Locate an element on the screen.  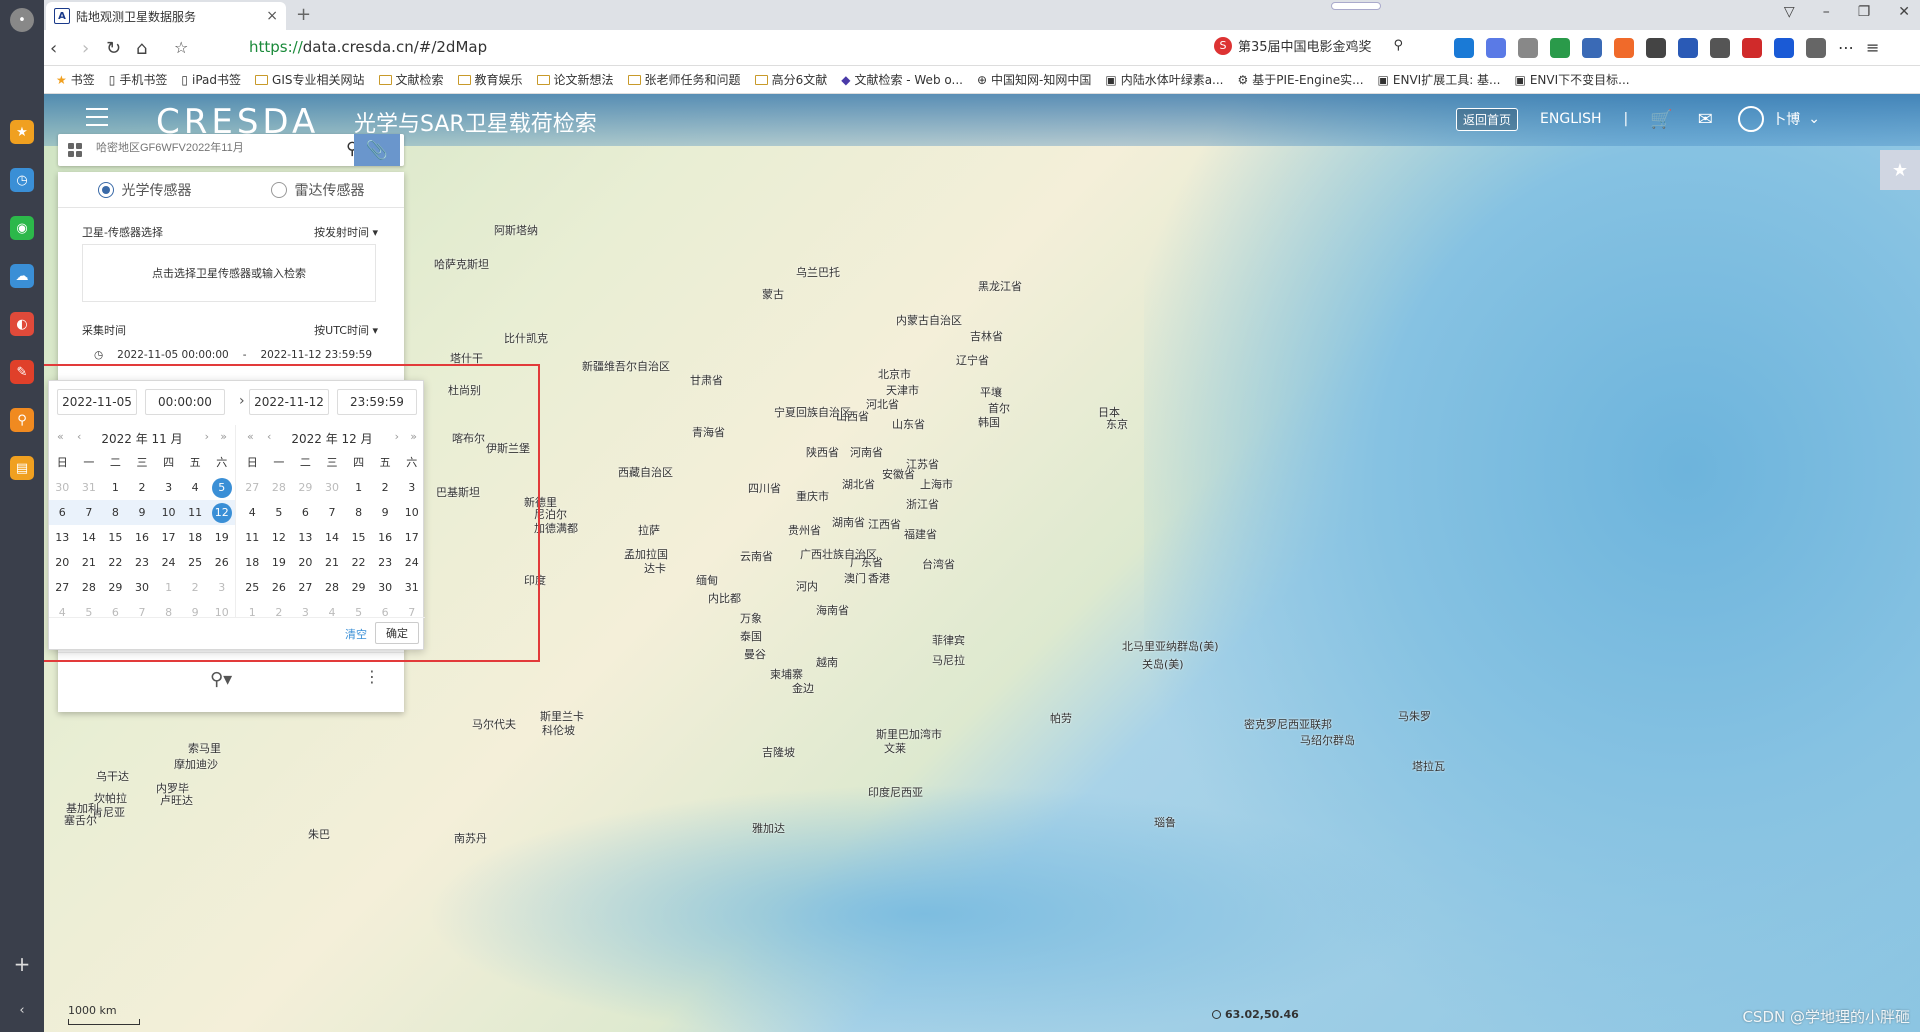
day-cell: 5 is located at coordinates (221, 487).